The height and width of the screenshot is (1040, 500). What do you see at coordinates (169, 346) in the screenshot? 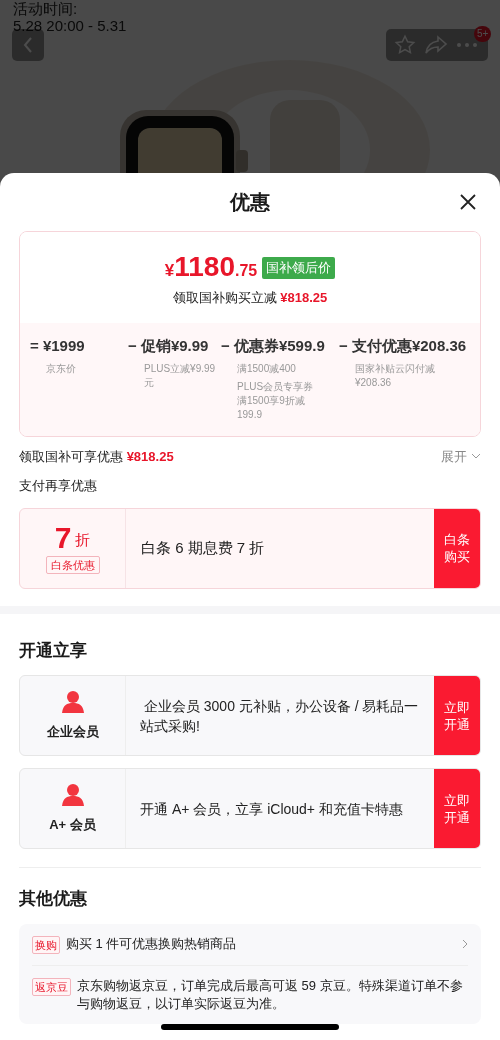
I see `breakdown-amount: − 促销¥9.99` at bounding box center [169, 346].